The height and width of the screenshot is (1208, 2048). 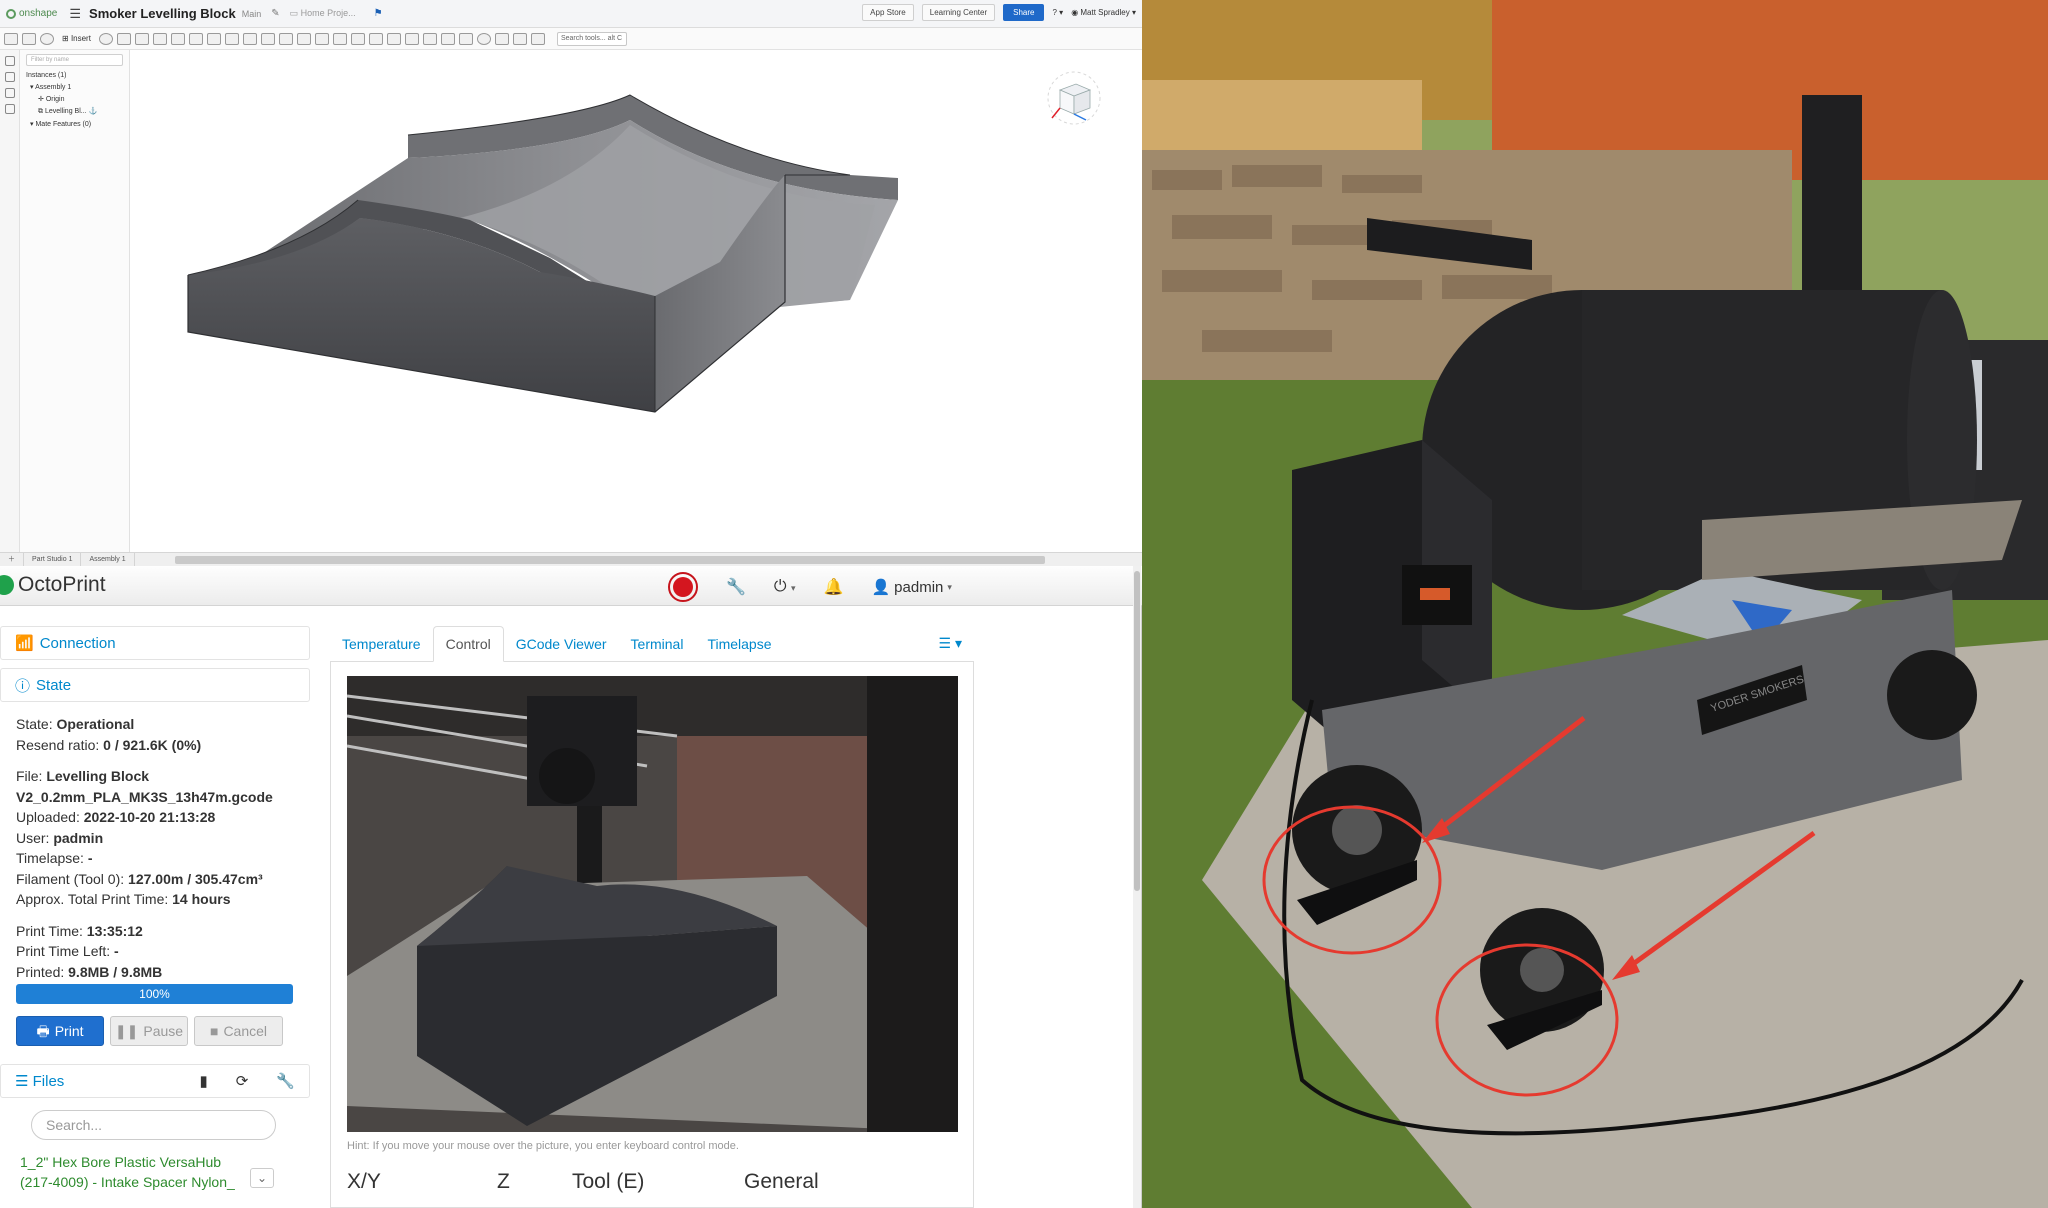 What do you see at coordinates (950, 643) in the screenshot?
I see `tab-overflow-menu-icon: ☰ ▾` at bounding box center [950, 643].